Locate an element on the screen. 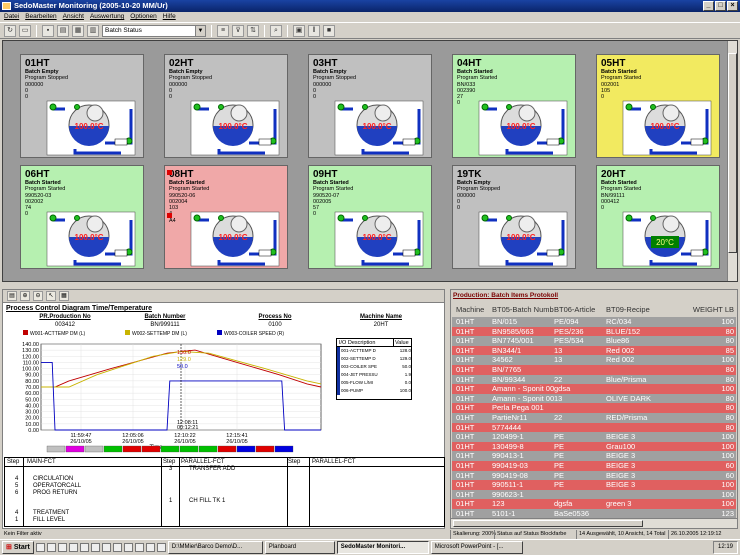 This screenshot has height=555, width=740. table-row: 01HT PartieNr11 22 RED/Prisma 80 is located at coordinates (594, 417).